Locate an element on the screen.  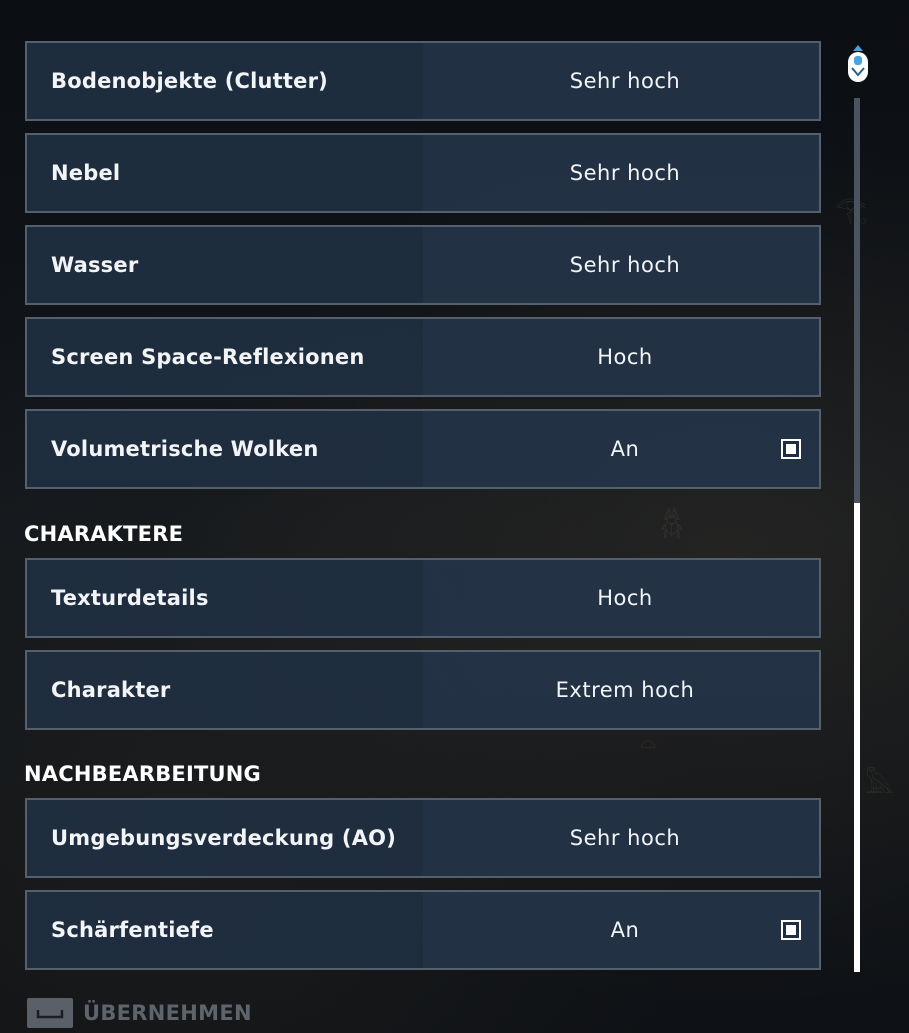
setting-label: Volumetrische Wolken is located at coordinates (185, 449).